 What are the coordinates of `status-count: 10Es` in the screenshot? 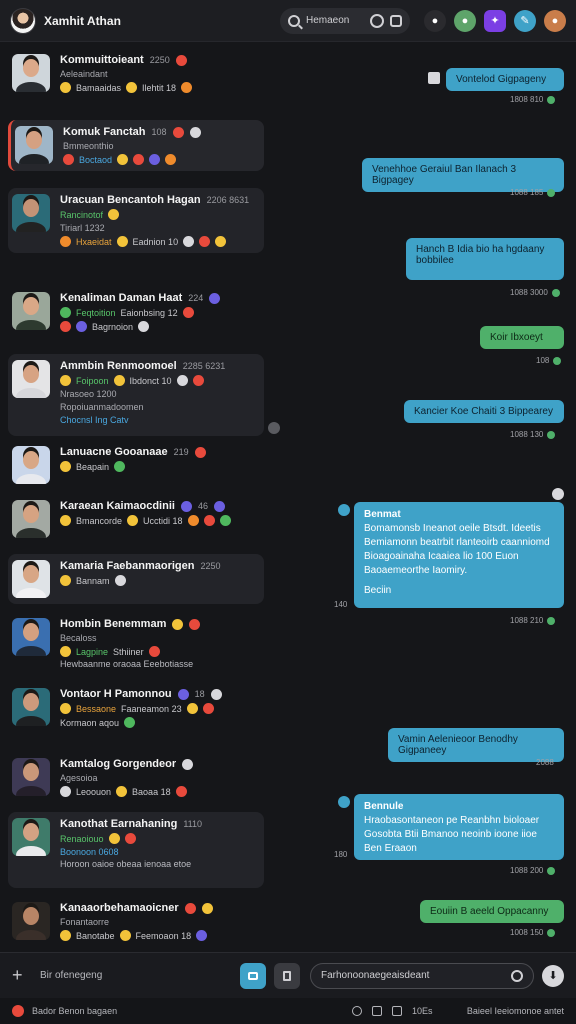 It's located at (422, 1011).